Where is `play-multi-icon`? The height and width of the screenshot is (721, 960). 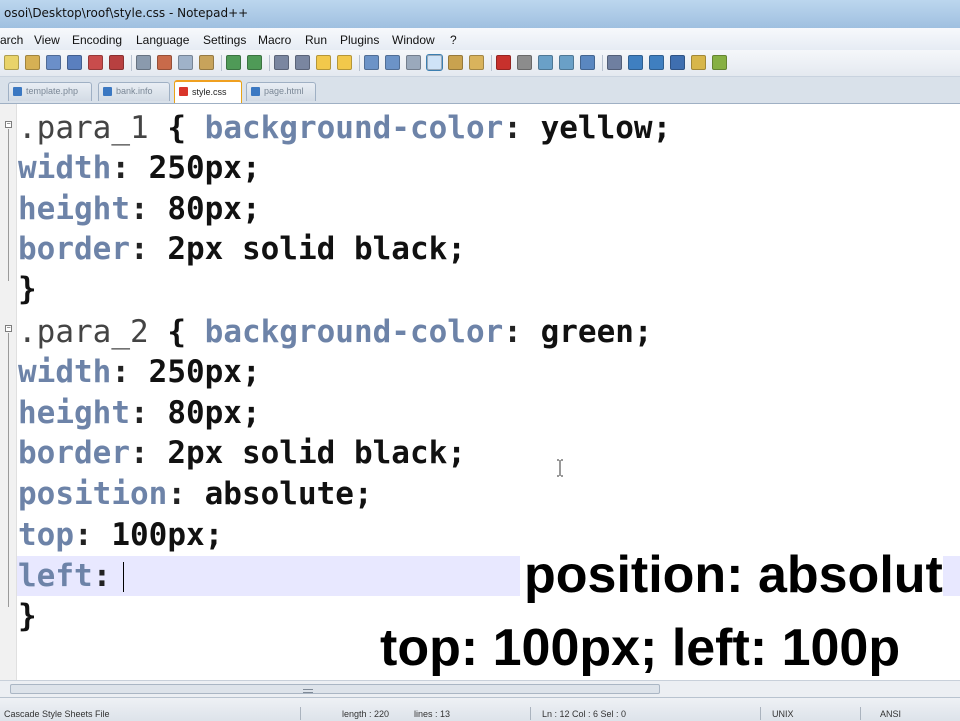
play-multi-icon is located at coordinates (566, 62).